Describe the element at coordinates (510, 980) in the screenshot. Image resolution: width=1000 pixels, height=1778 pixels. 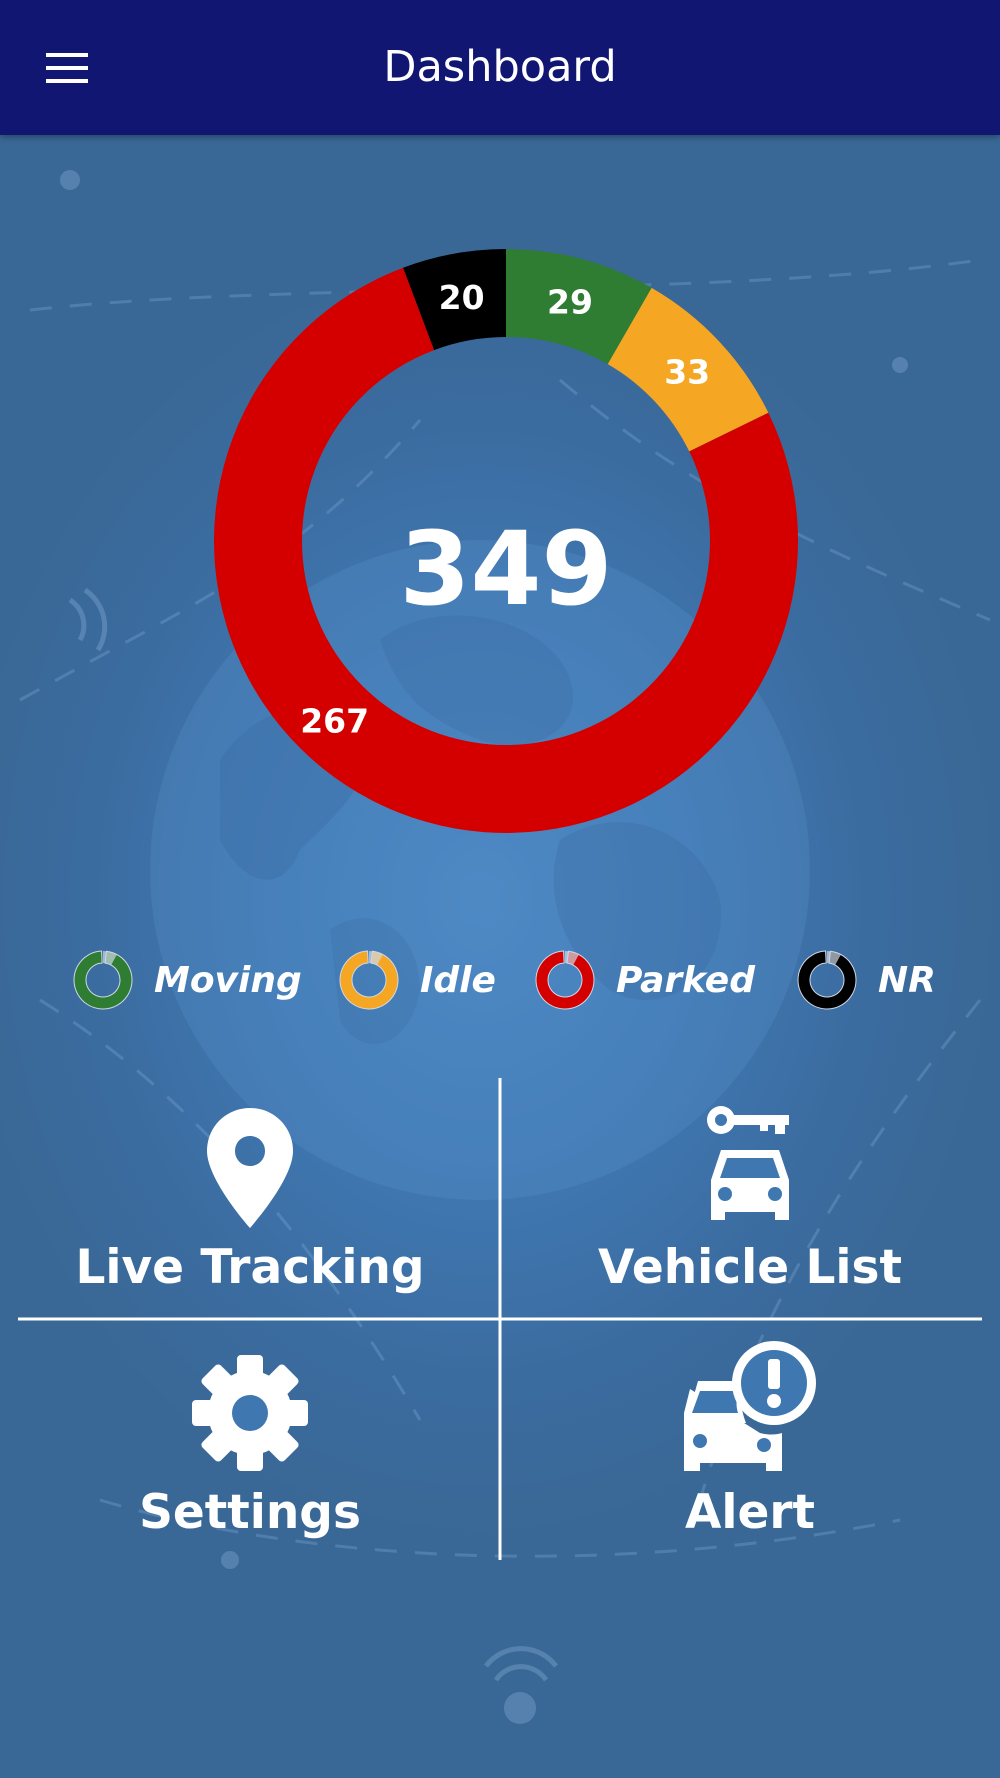
I see `chart-legend: Moving Idle Parked NR` at that location.